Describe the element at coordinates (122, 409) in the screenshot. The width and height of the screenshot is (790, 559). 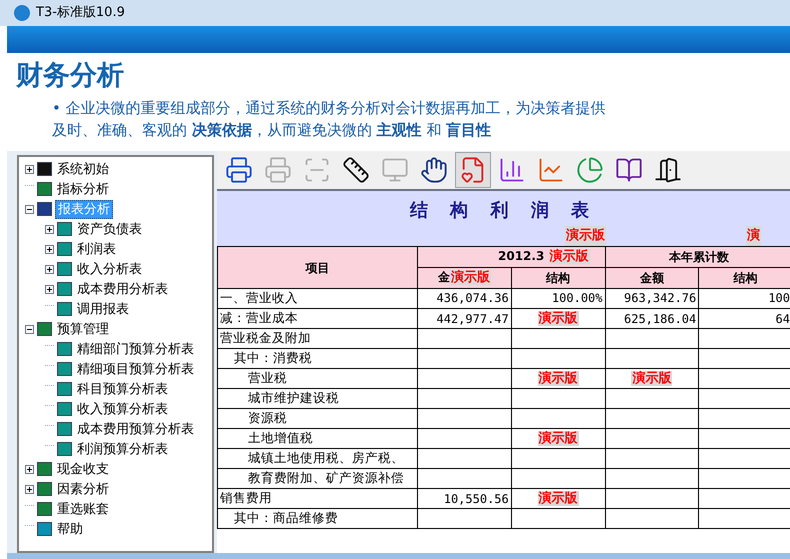
I see `tree-item: 收入预算分析表` at that location.